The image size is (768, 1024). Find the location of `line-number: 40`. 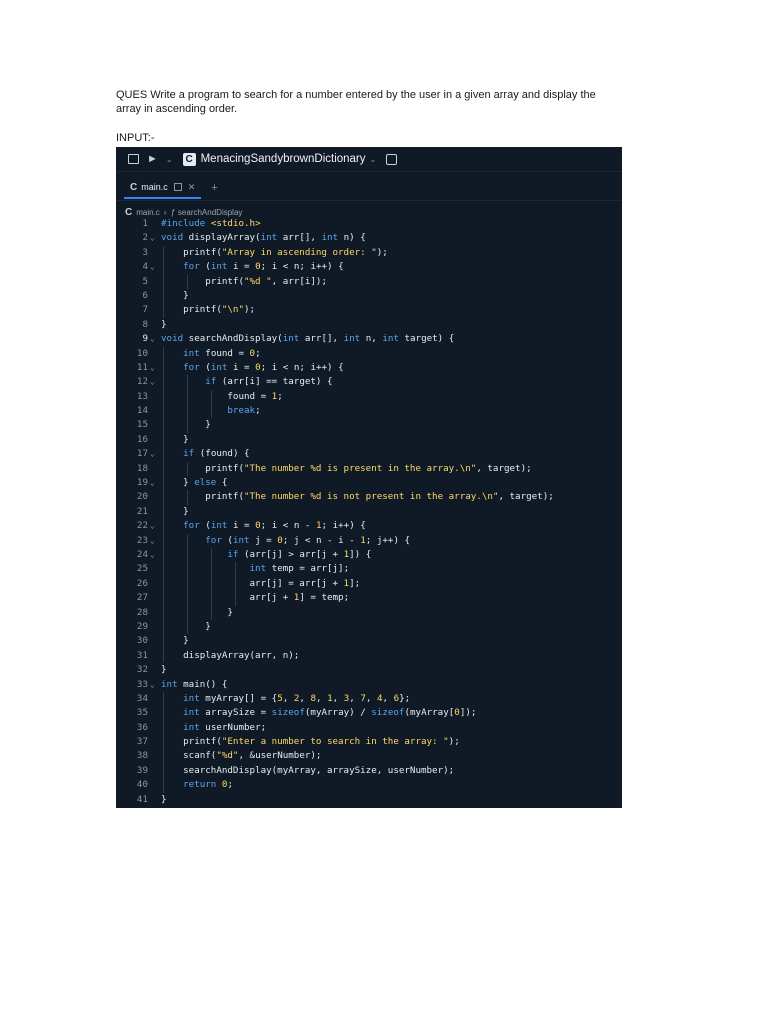

line-number: 40 is located at coordinates (142, 785).